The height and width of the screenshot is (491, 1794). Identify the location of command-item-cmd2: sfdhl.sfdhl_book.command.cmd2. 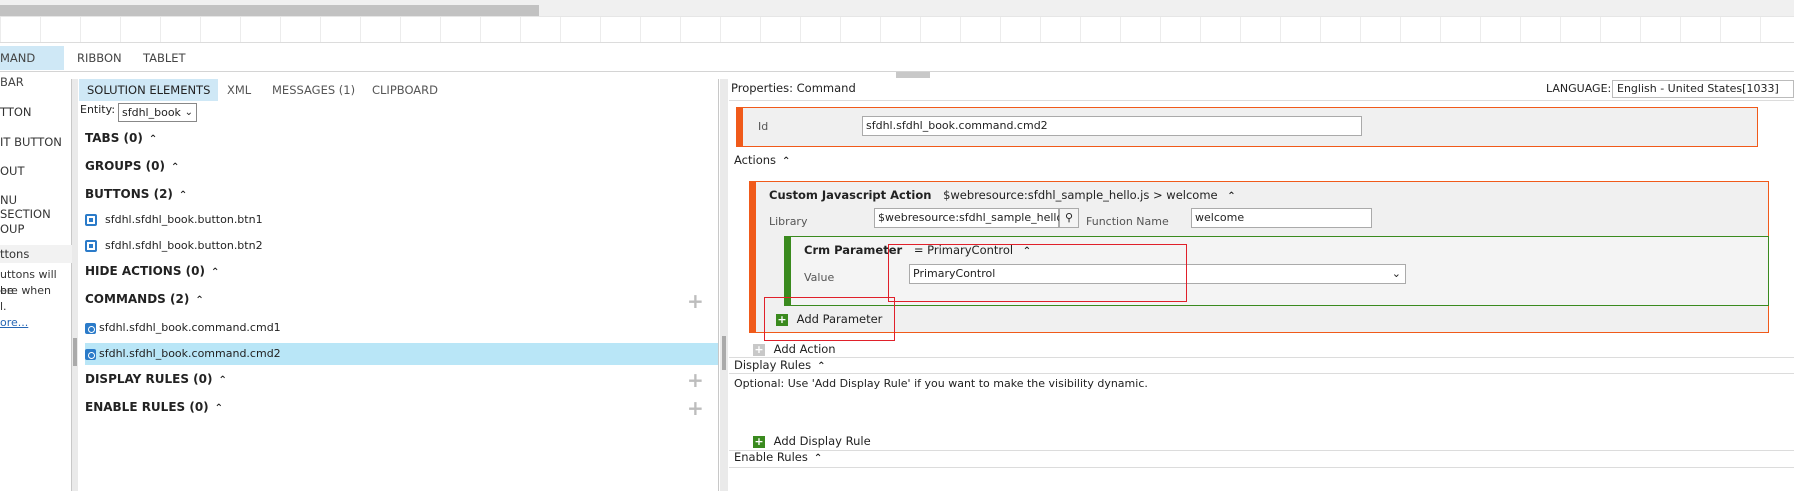
(183, 354).